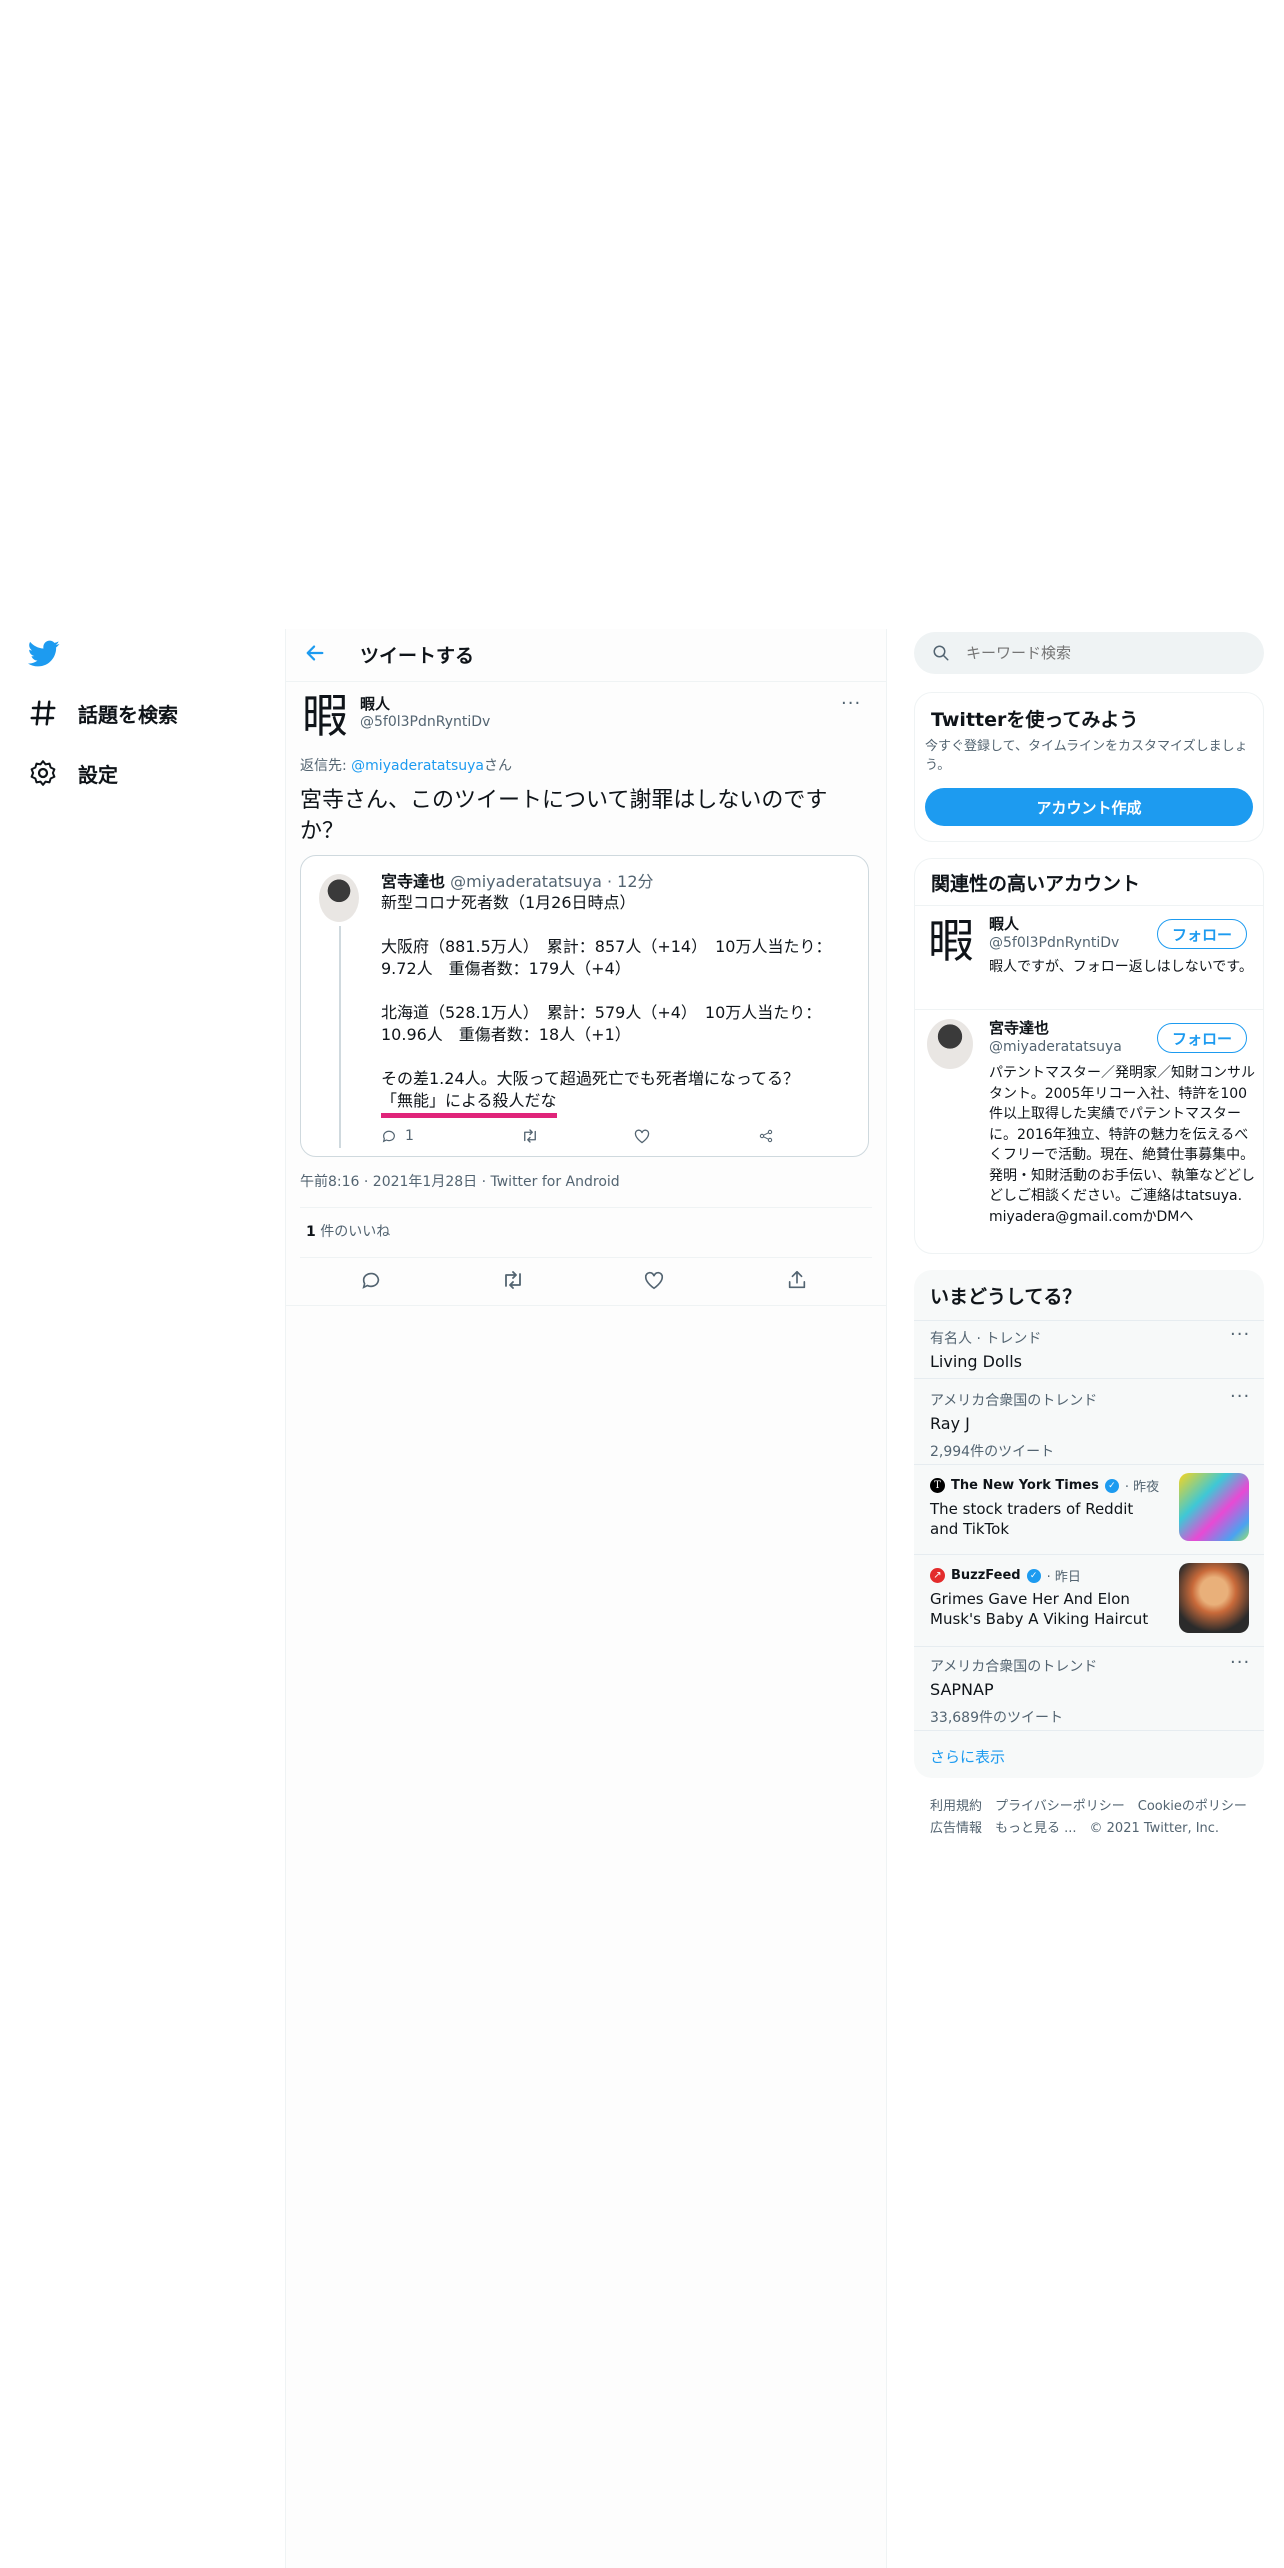 The height and width of the screenshot is (2568, 1284). I want to click on search-input, so click(1106, 653).